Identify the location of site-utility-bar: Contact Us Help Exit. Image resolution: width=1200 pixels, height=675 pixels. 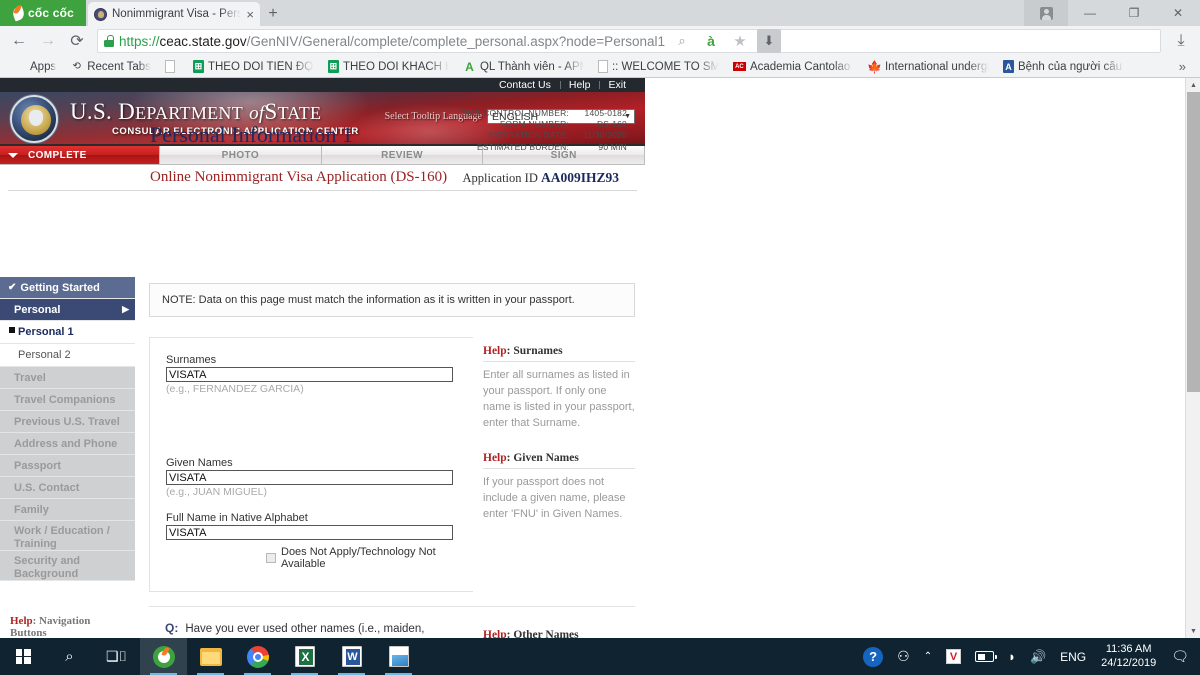
(322, 85).